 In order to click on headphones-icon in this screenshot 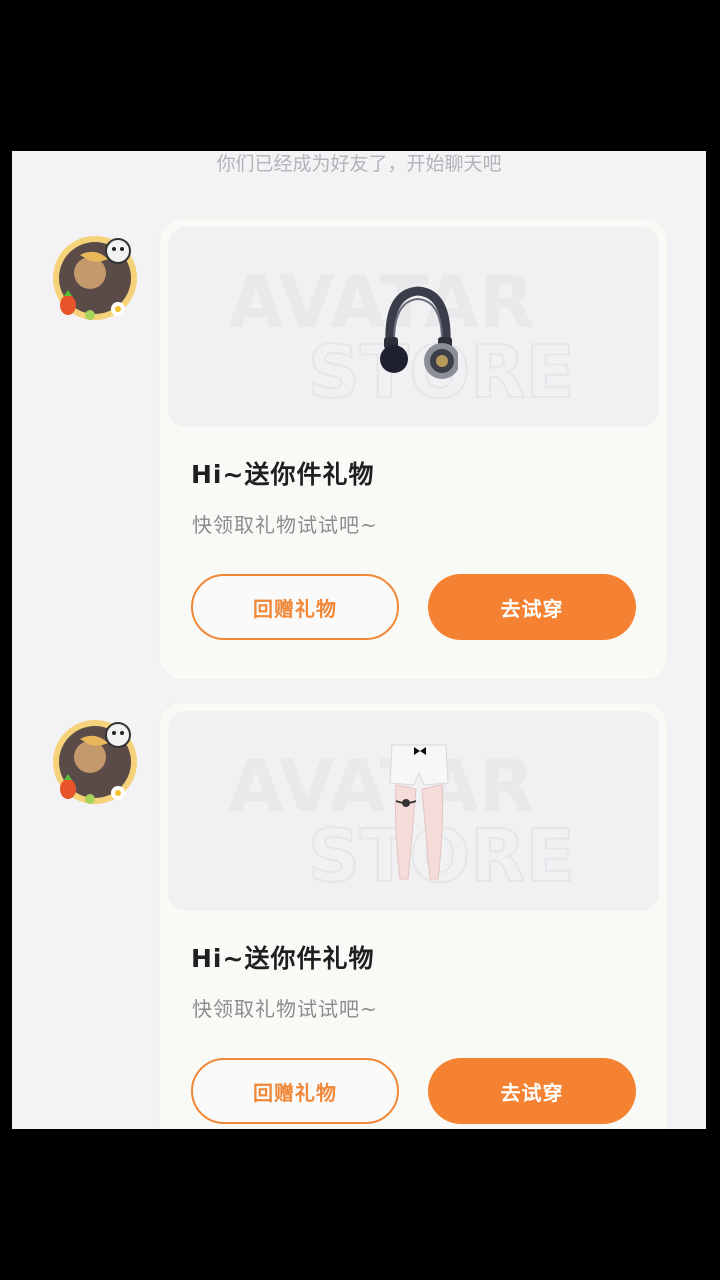, I will do `click(419, 332)`.